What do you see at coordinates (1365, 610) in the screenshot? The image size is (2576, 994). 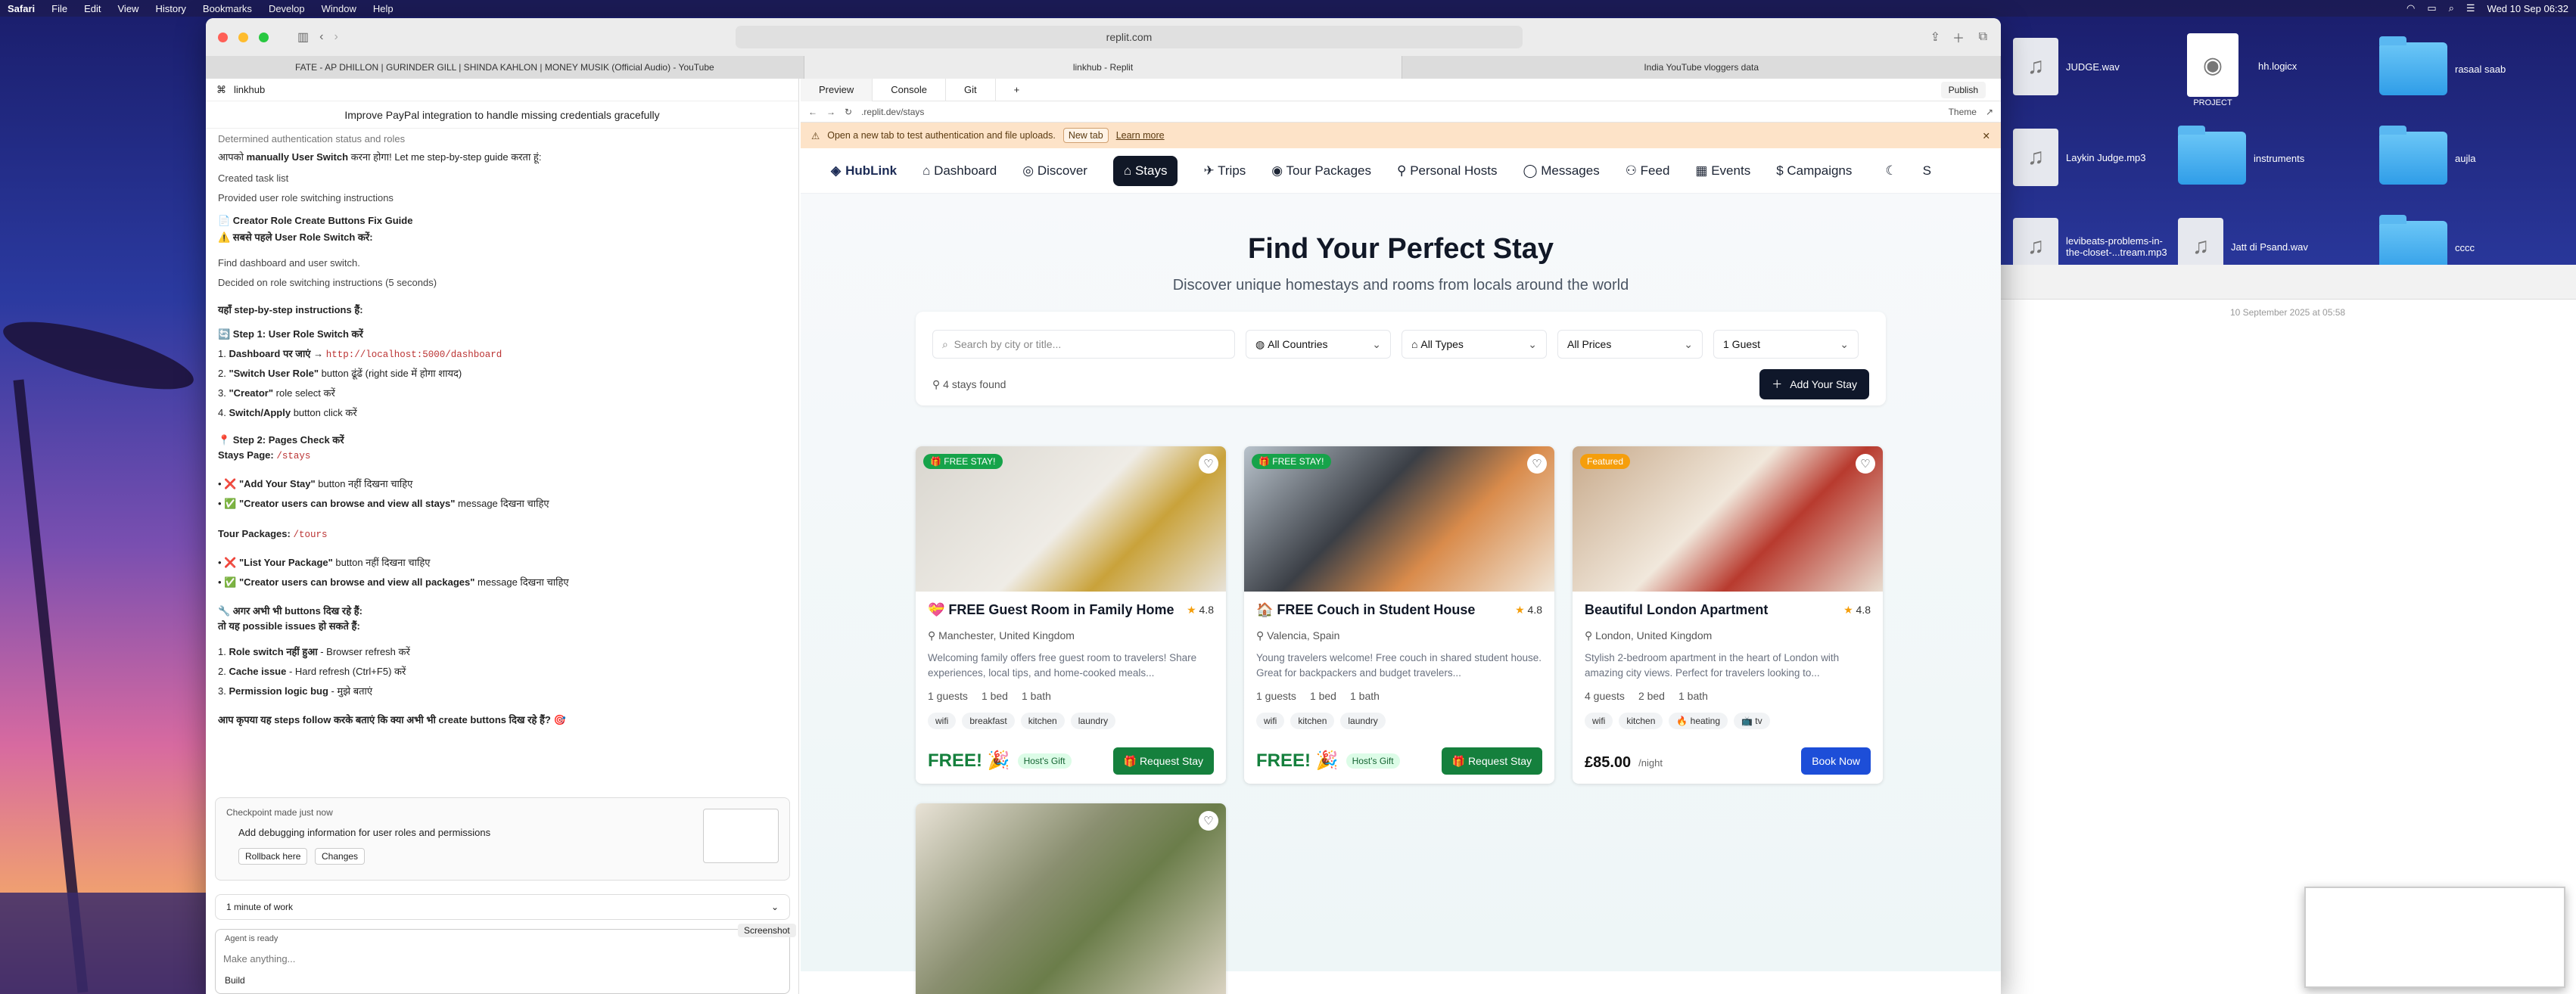 I see `stay-title: 🏠 FREE Couch in Student House` at bounding box center [1365, 610].